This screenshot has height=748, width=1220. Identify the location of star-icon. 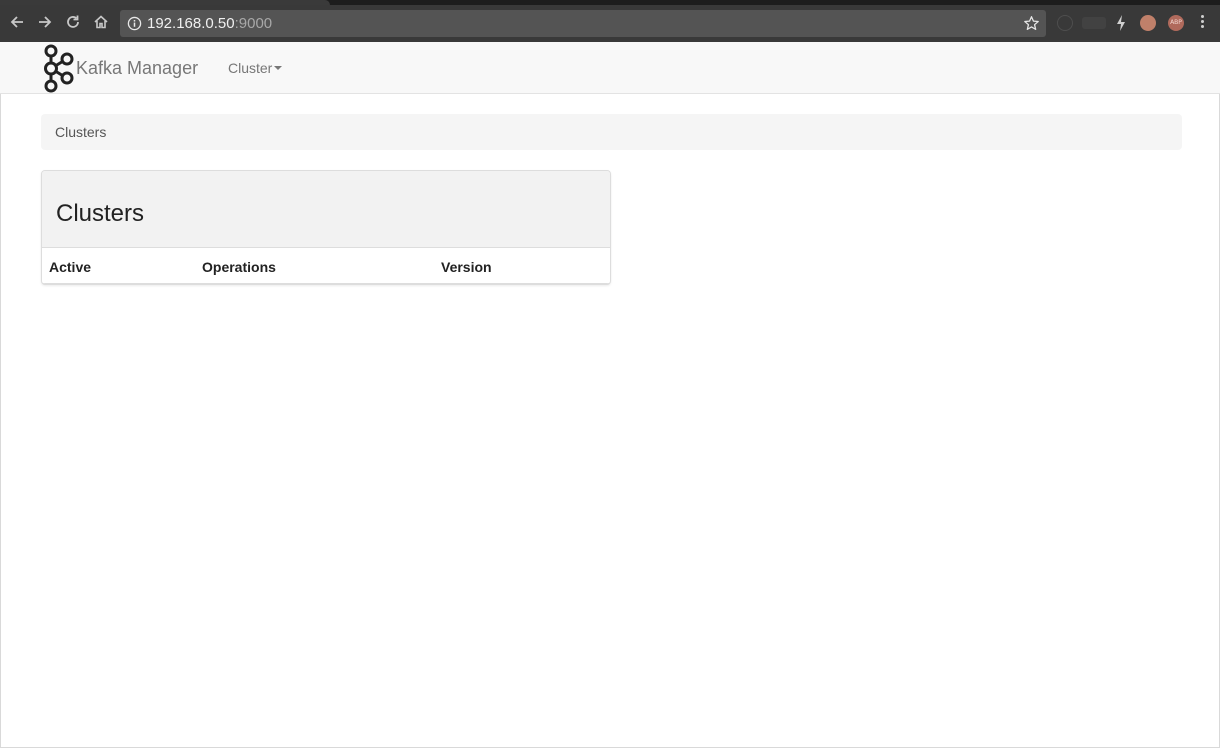
(1031, 23).